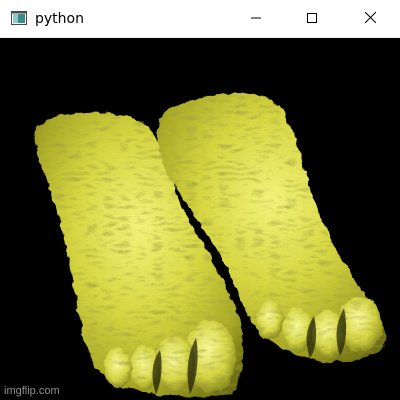 The height and width of the screenshot is (400, 400). I want to click on close-icon, so click(370, 19).